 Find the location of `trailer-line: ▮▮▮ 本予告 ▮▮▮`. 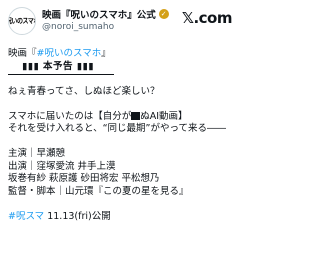

trailer-line: ▮▮▮ 本予告 ▮▮▮ is located at coordinates (120, 67).